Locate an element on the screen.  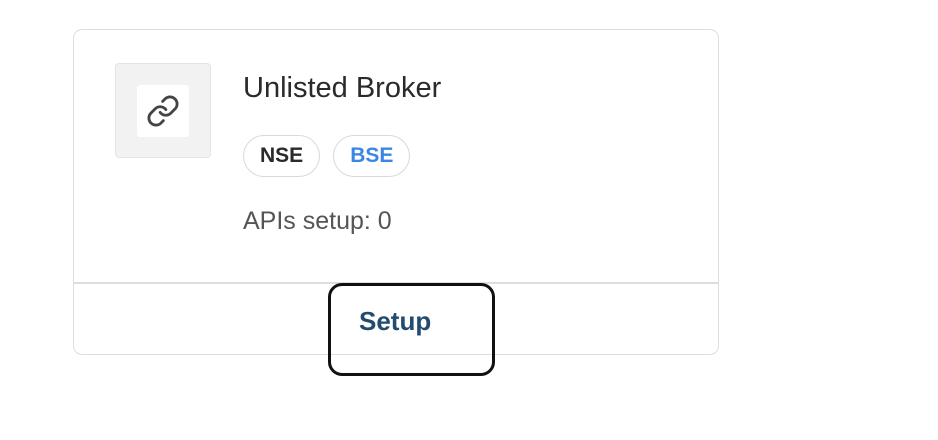
link-icon is located at coordinates (163, 111).